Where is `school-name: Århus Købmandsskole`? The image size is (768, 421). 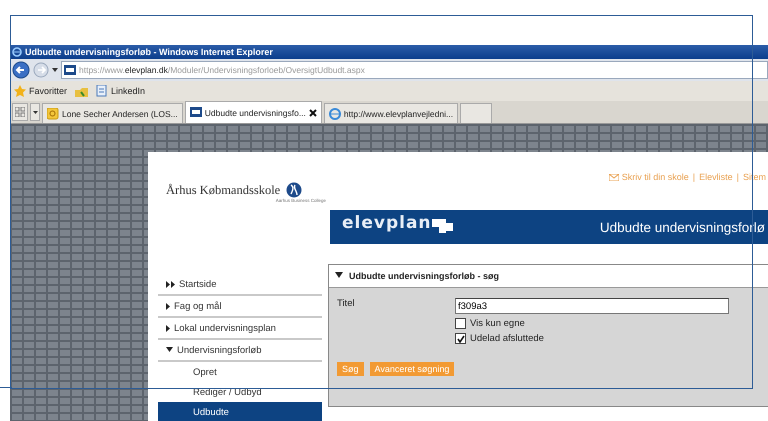 school-name: Århus Købmandsskole is located at coordinates (223, 190).